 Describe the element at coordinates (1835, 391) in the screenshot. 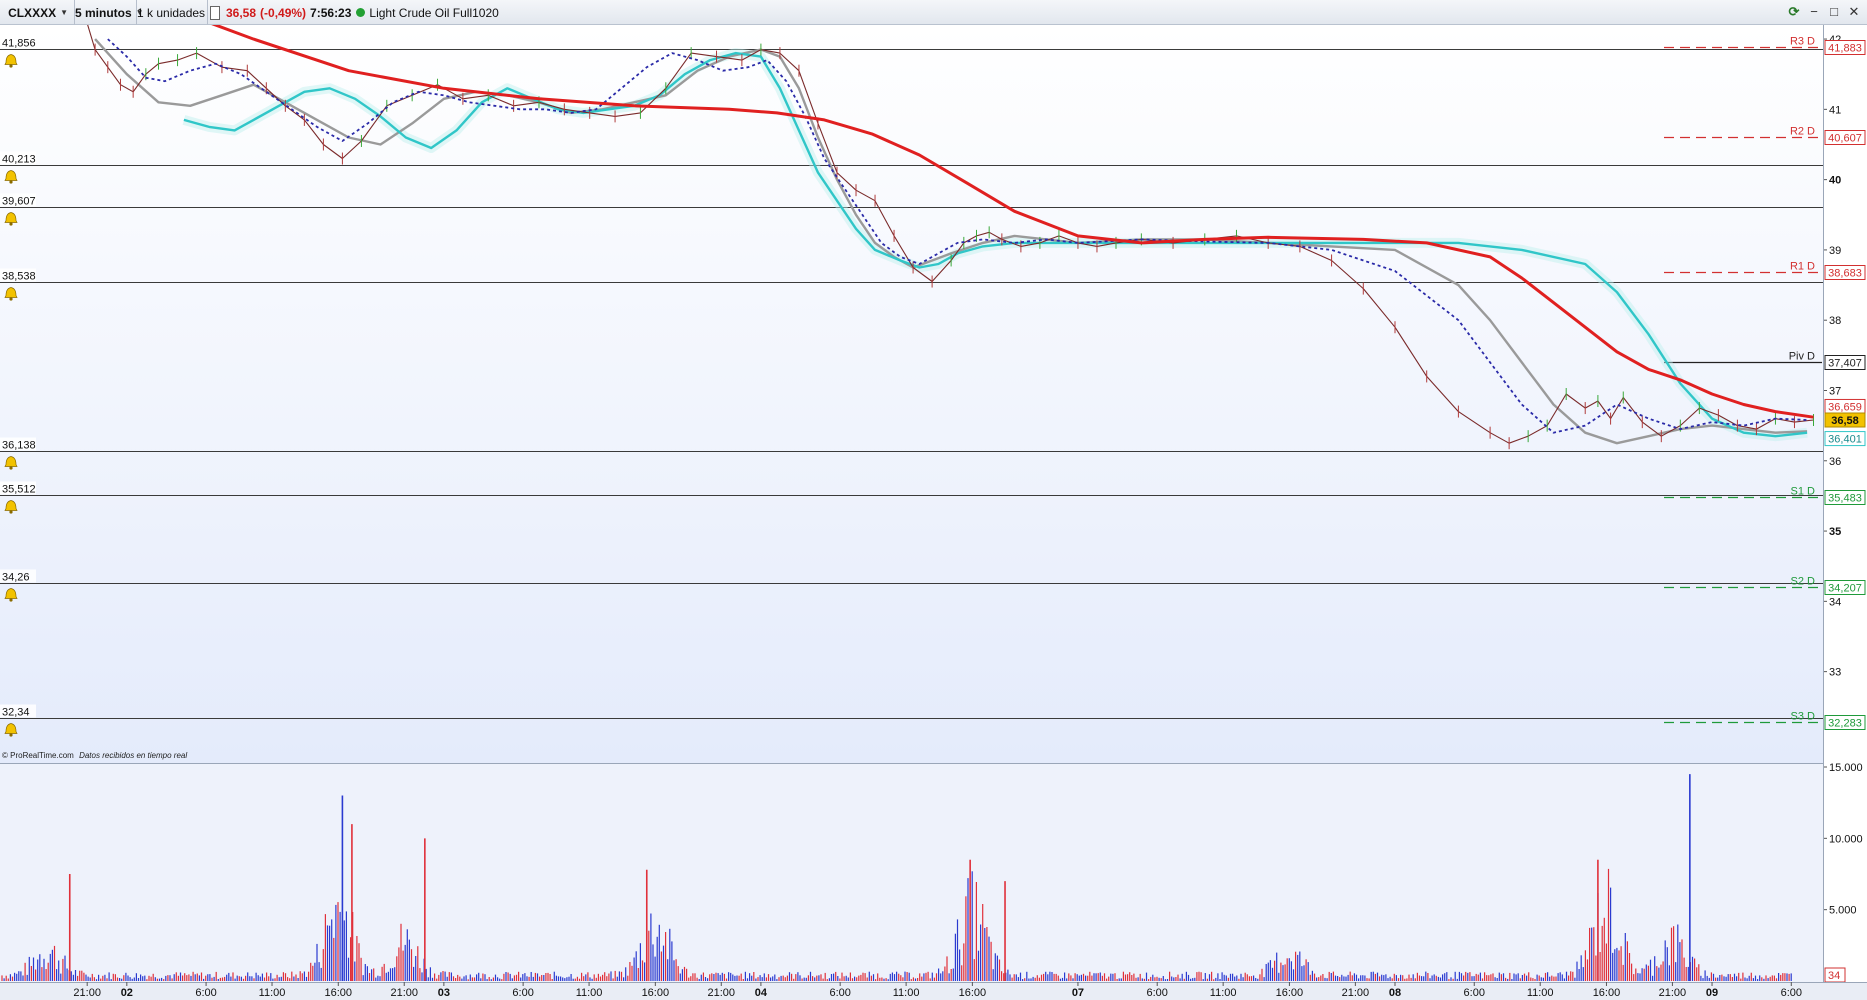

I see `y-tick-label: 37` at that location.